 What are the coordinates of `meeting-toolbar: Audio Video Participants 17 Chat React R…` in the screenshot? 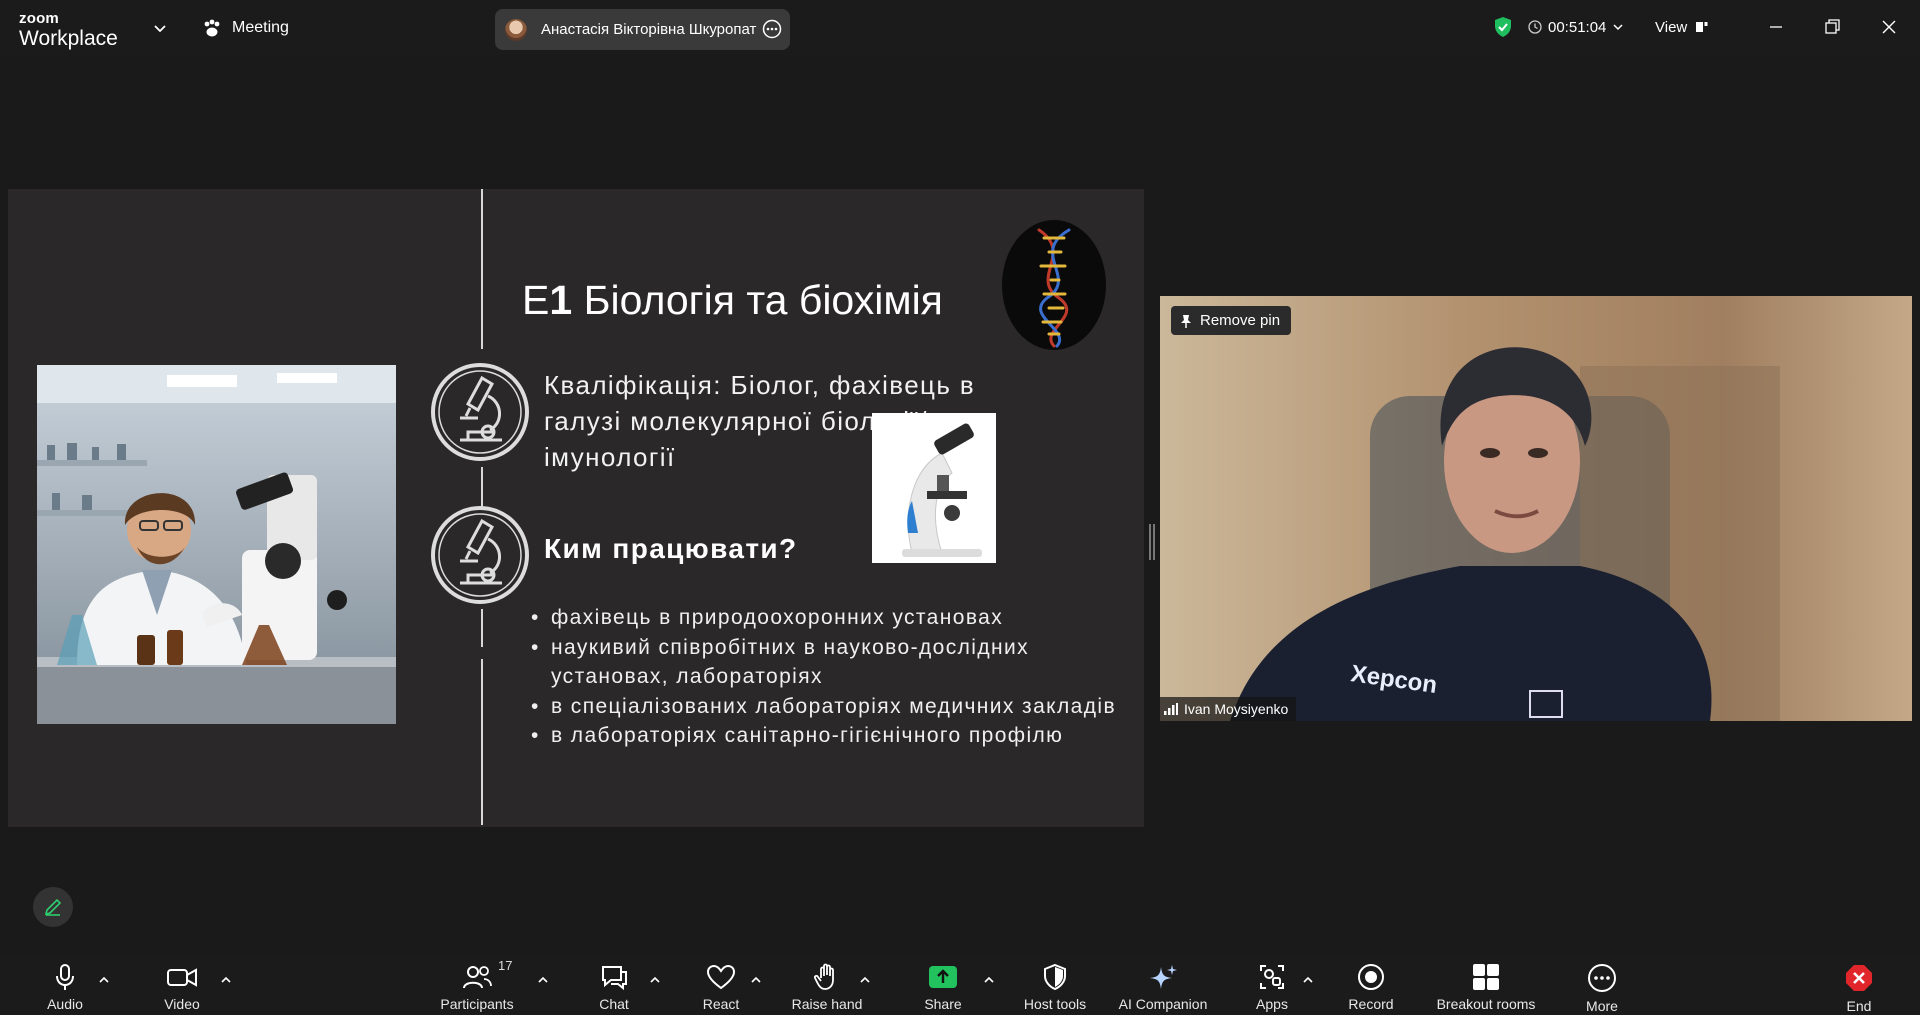 It's located at (960, 985).